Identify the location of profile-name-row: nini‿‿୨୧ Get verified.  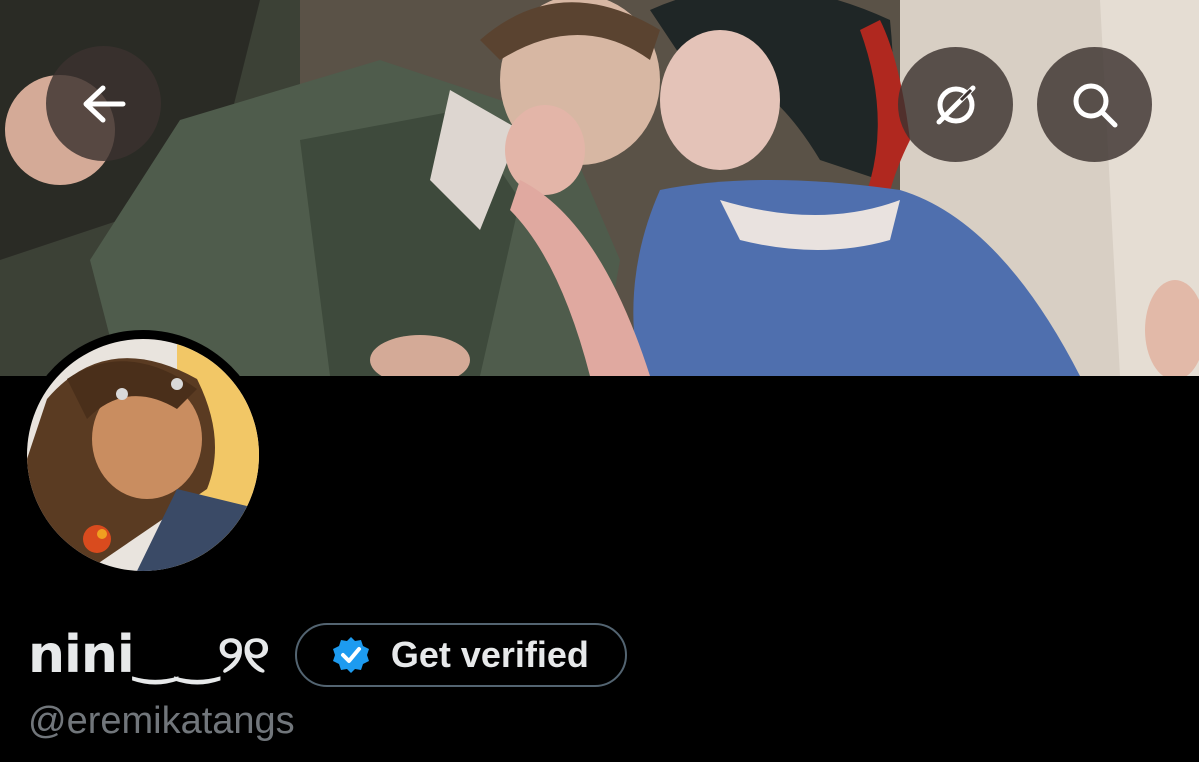
(327, 655).